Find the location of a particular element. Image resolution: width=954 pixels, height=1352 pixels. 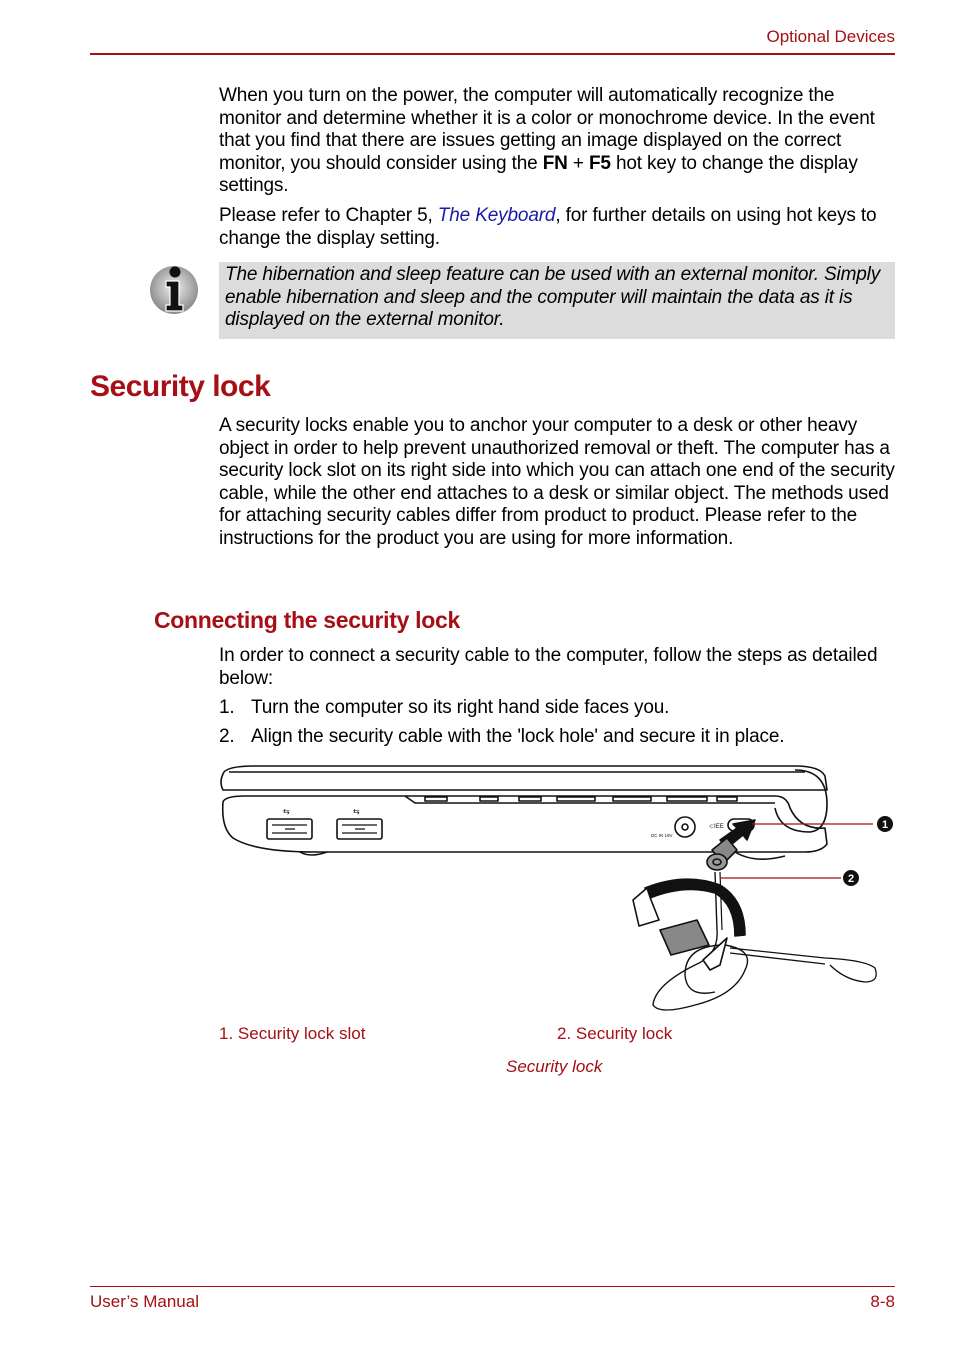

key-f5: F5 is located at coordinates (599, 163).